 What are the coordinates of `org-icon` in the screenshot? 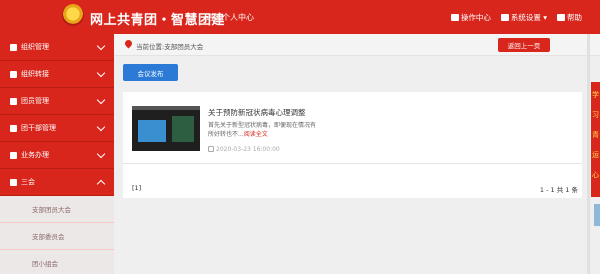 It's located at (13, 47).